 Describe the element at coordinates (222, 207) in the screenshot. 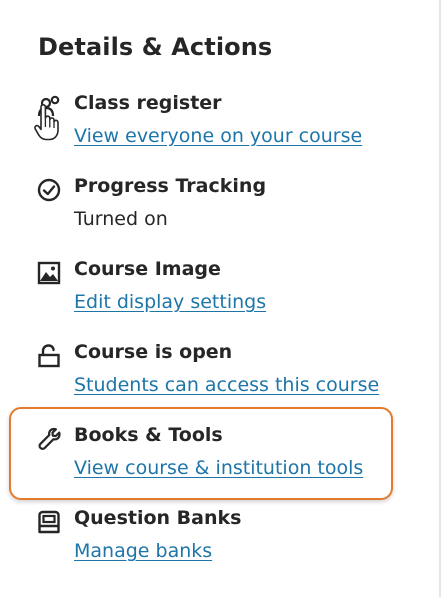

I see `progress-tracking-item: Progress Tracking Turned on` at that location.